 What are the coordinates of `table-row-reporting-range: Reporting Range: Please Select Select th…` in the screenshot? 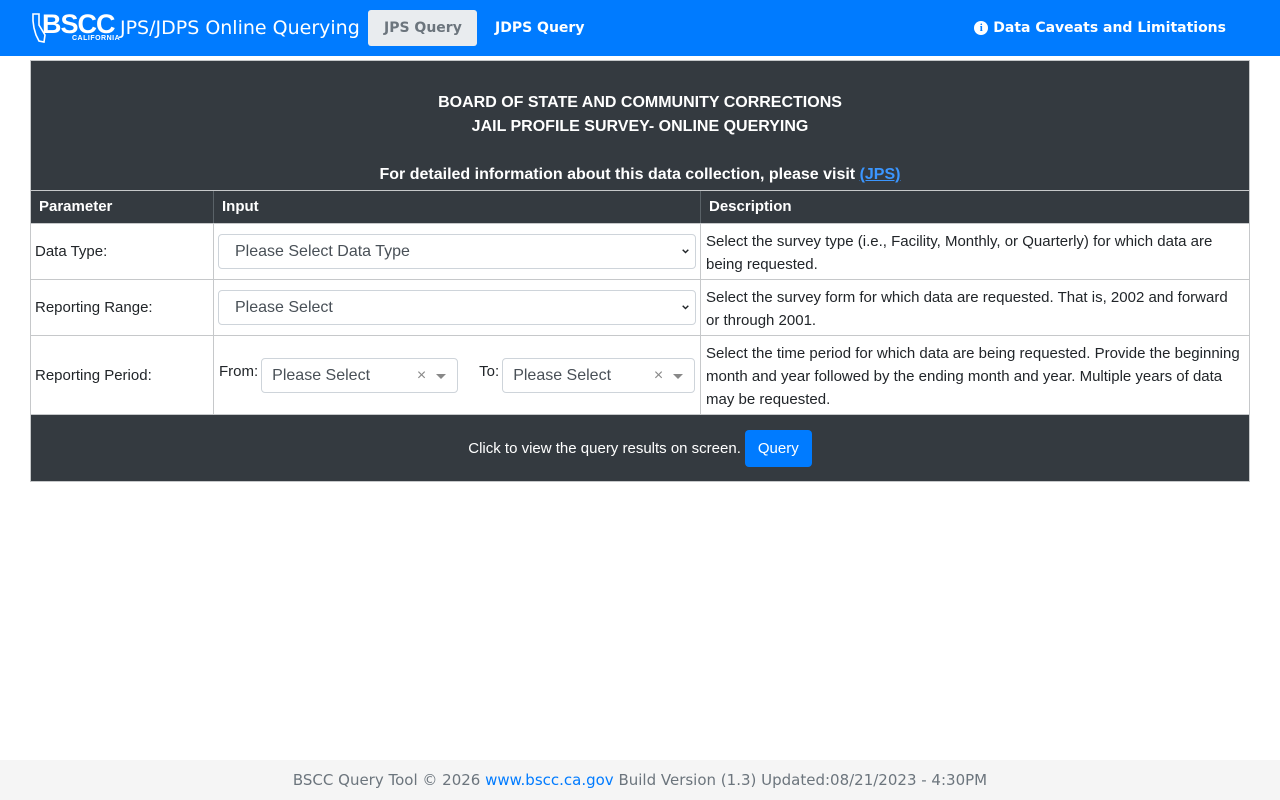 It's located at (640, 307).